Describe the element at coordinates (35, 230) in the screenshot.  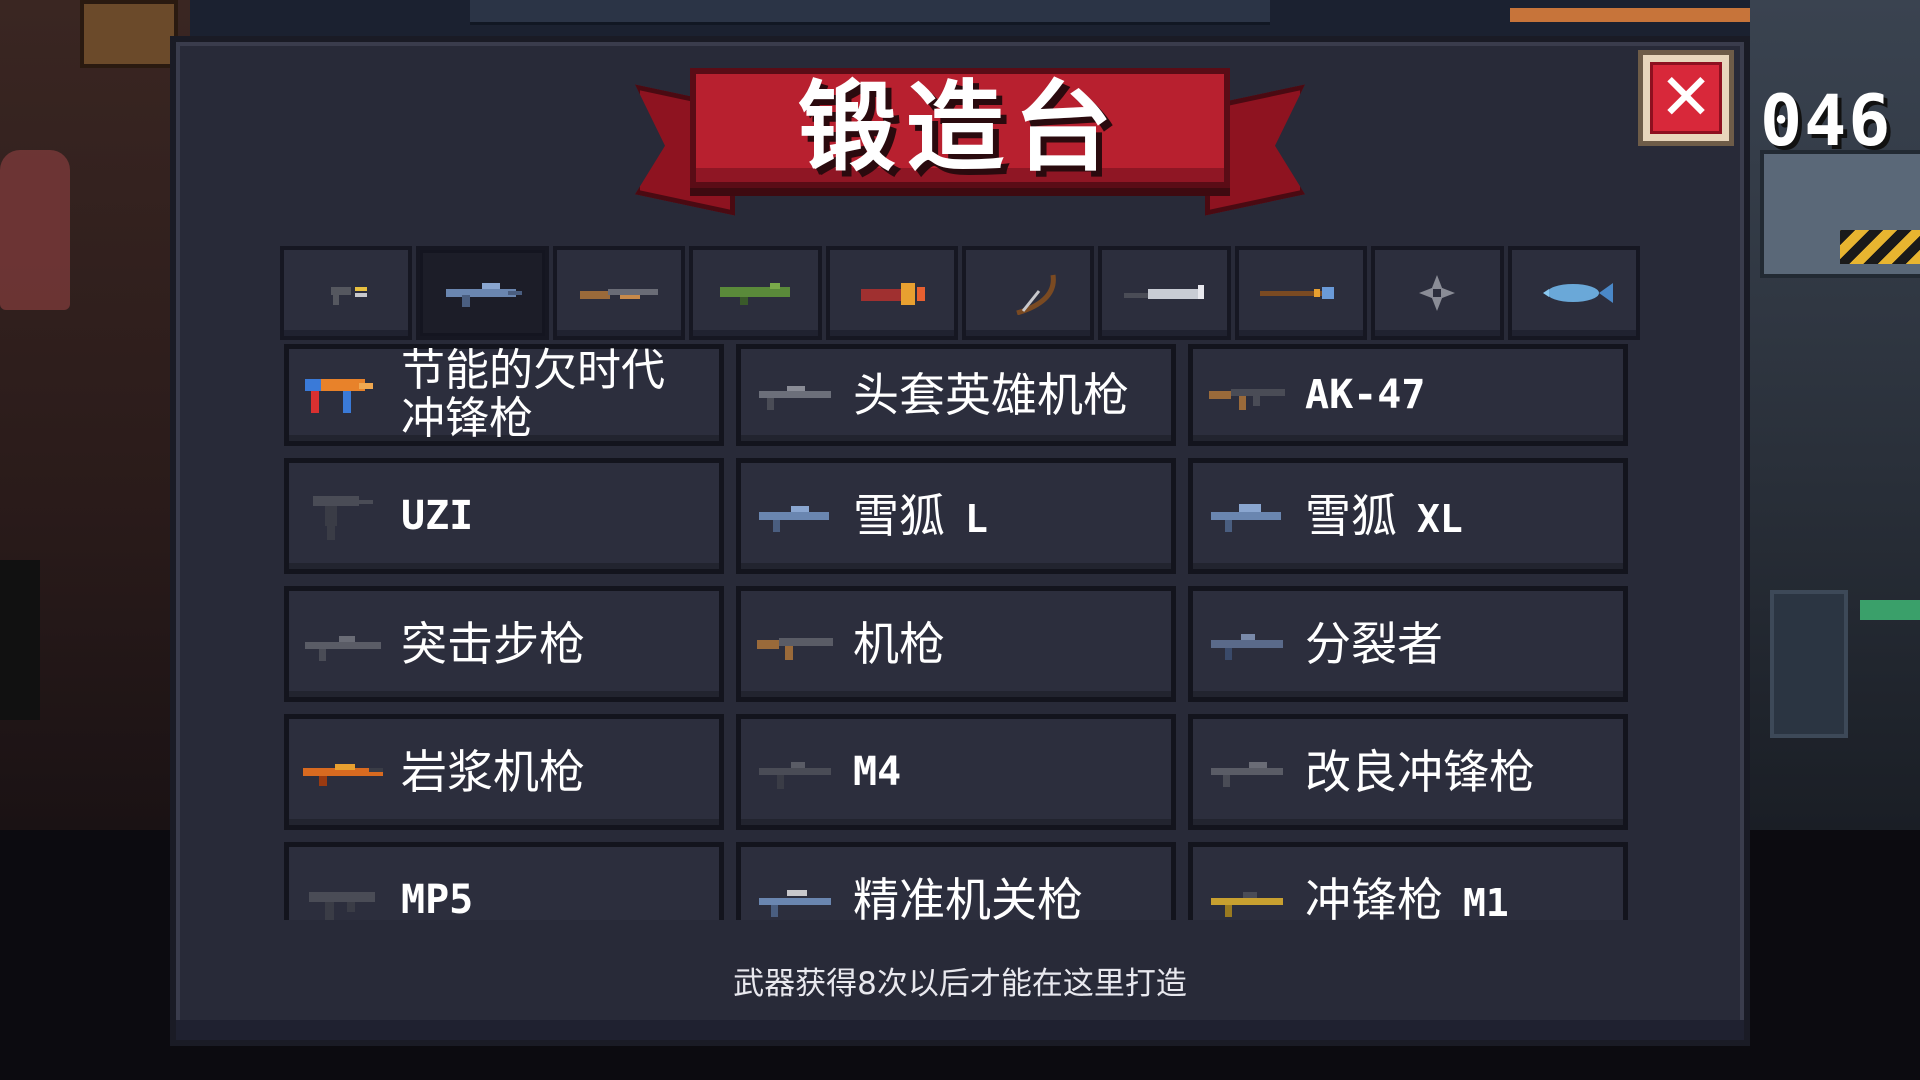
I see `npc-sprite` at that location.